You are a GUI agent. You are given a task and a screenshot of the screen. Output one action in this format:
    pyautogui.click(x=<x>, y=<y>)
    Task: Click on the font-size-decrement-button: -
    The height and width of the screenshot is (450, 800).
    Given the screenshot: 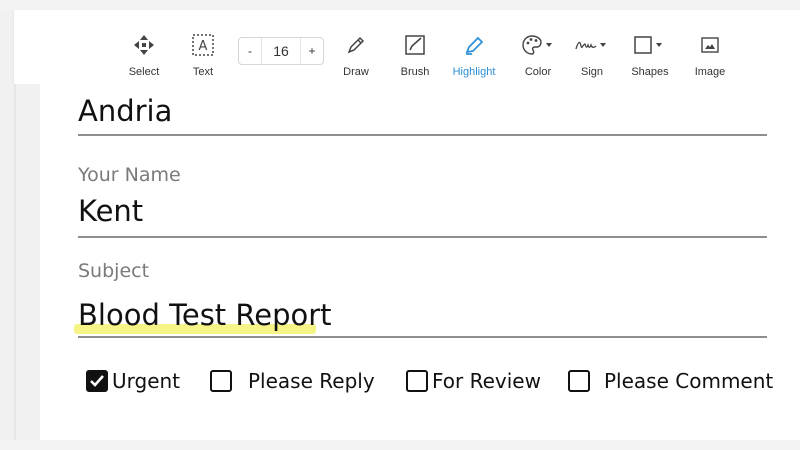 What is the action you would take?
    pyautogui.click(x=250, y=51)
    